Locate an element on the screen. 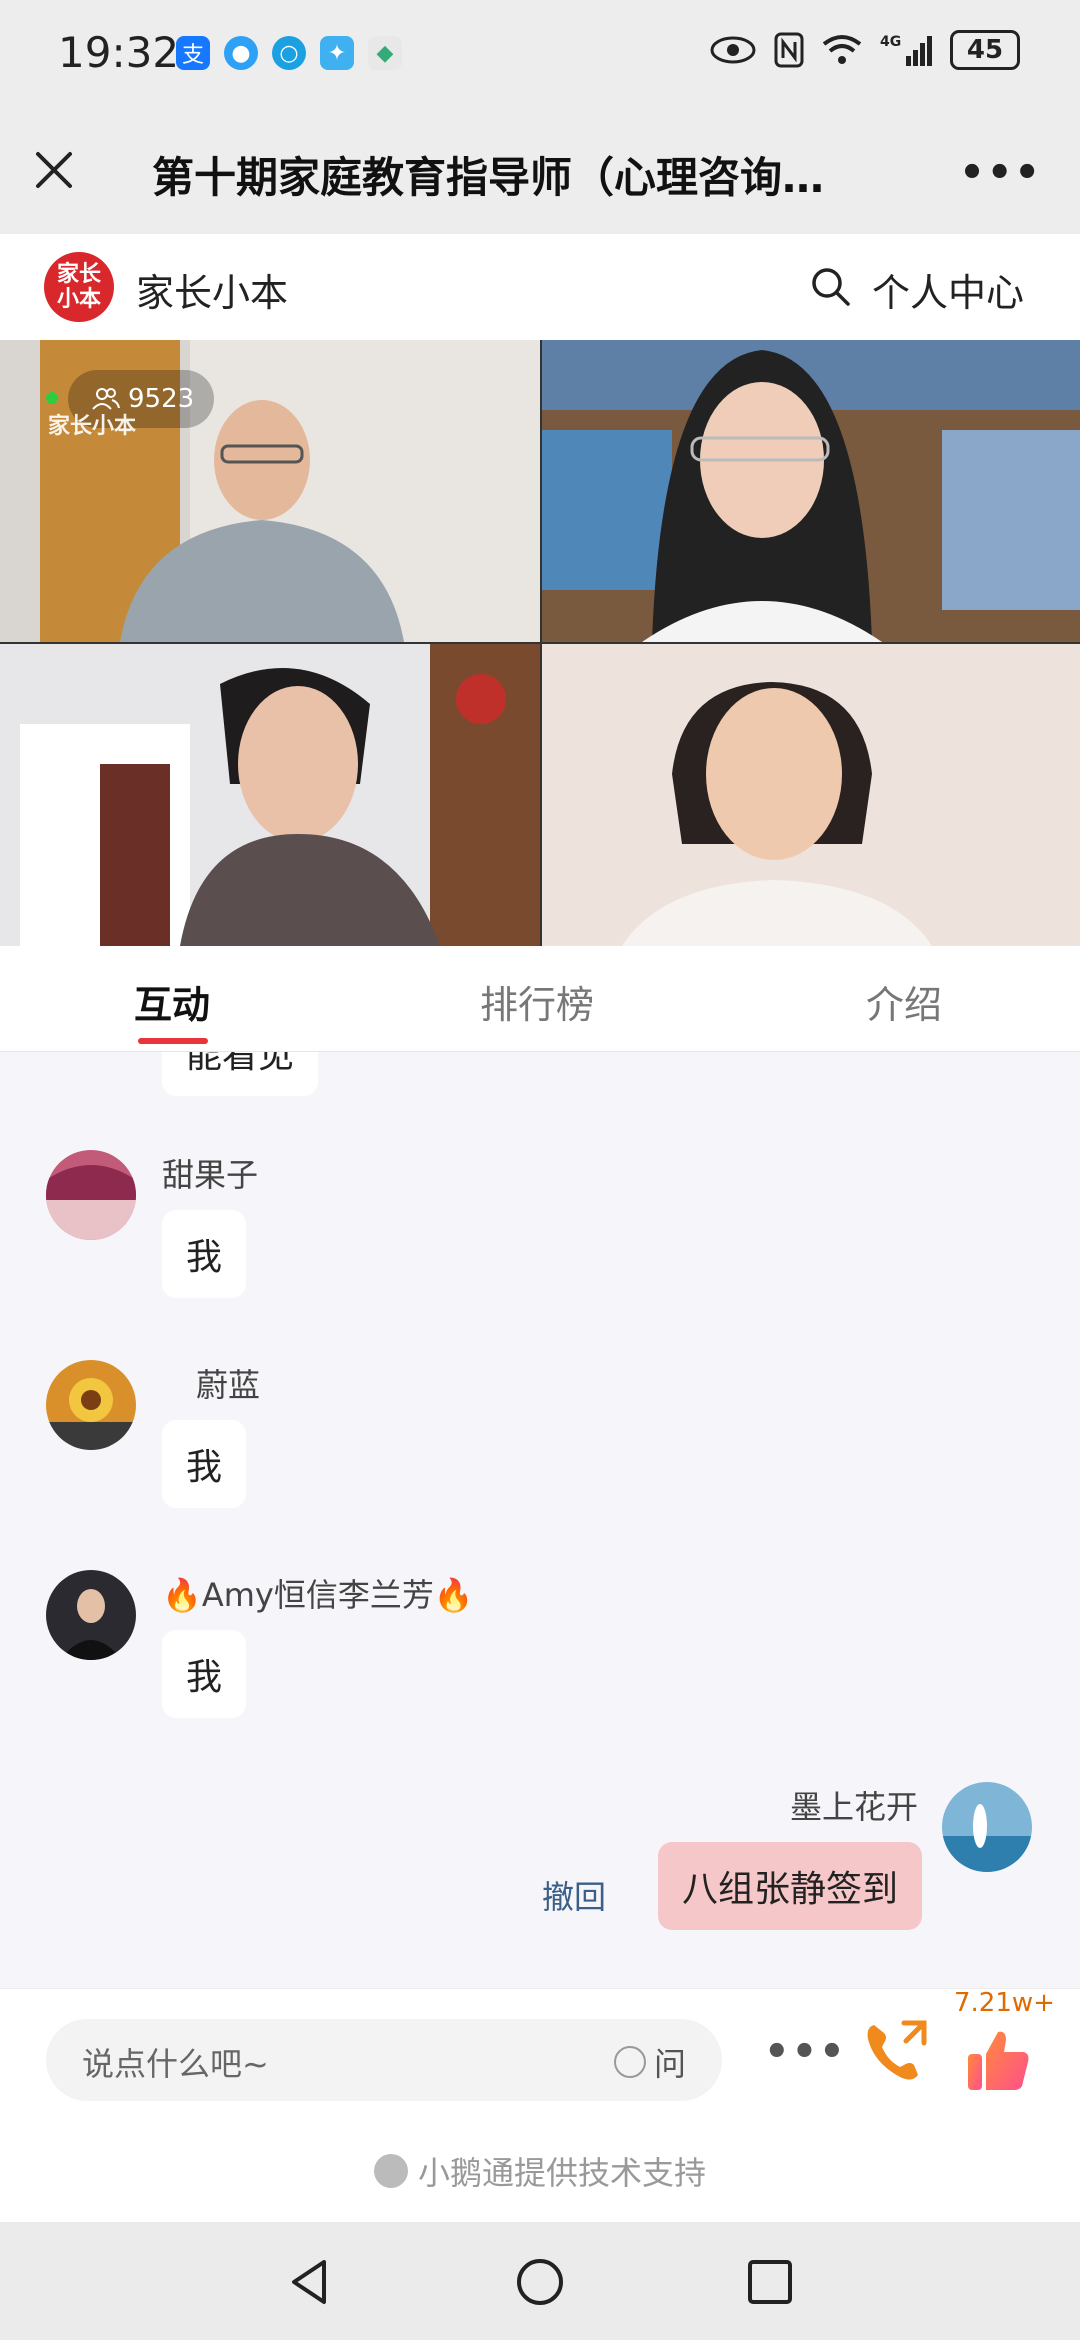 This screenshot has height=2340, width=1080. bird-app-icon: ✦ is located at coordinates (337, 53).